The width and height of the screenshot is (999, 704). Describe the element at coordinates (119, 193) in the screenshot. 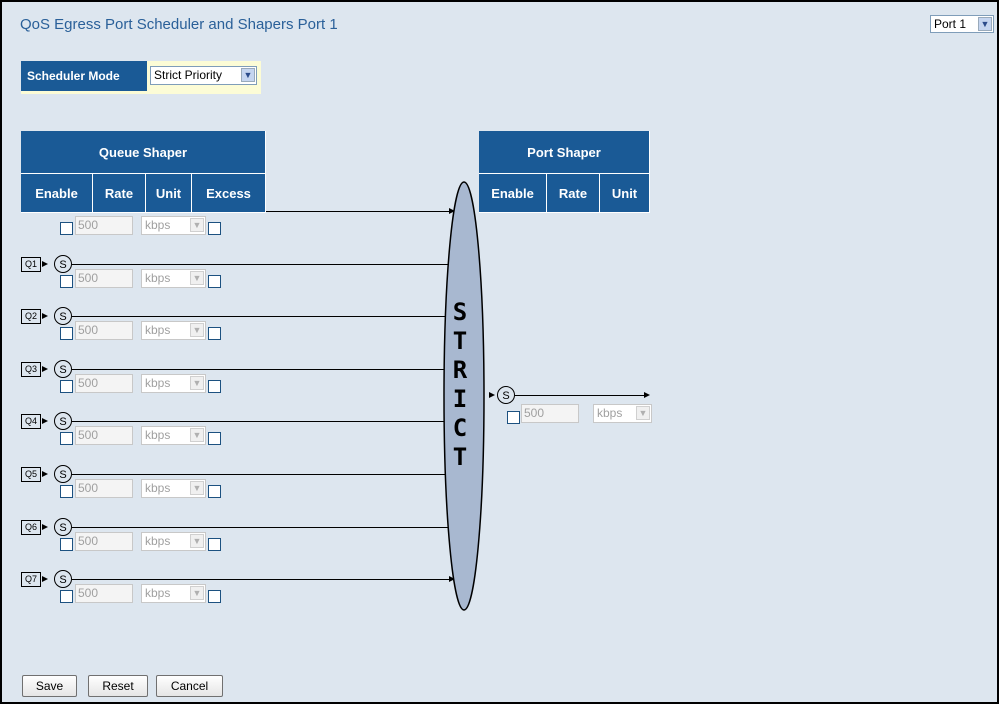

I see `queue-col-rate: Rate` at that location.